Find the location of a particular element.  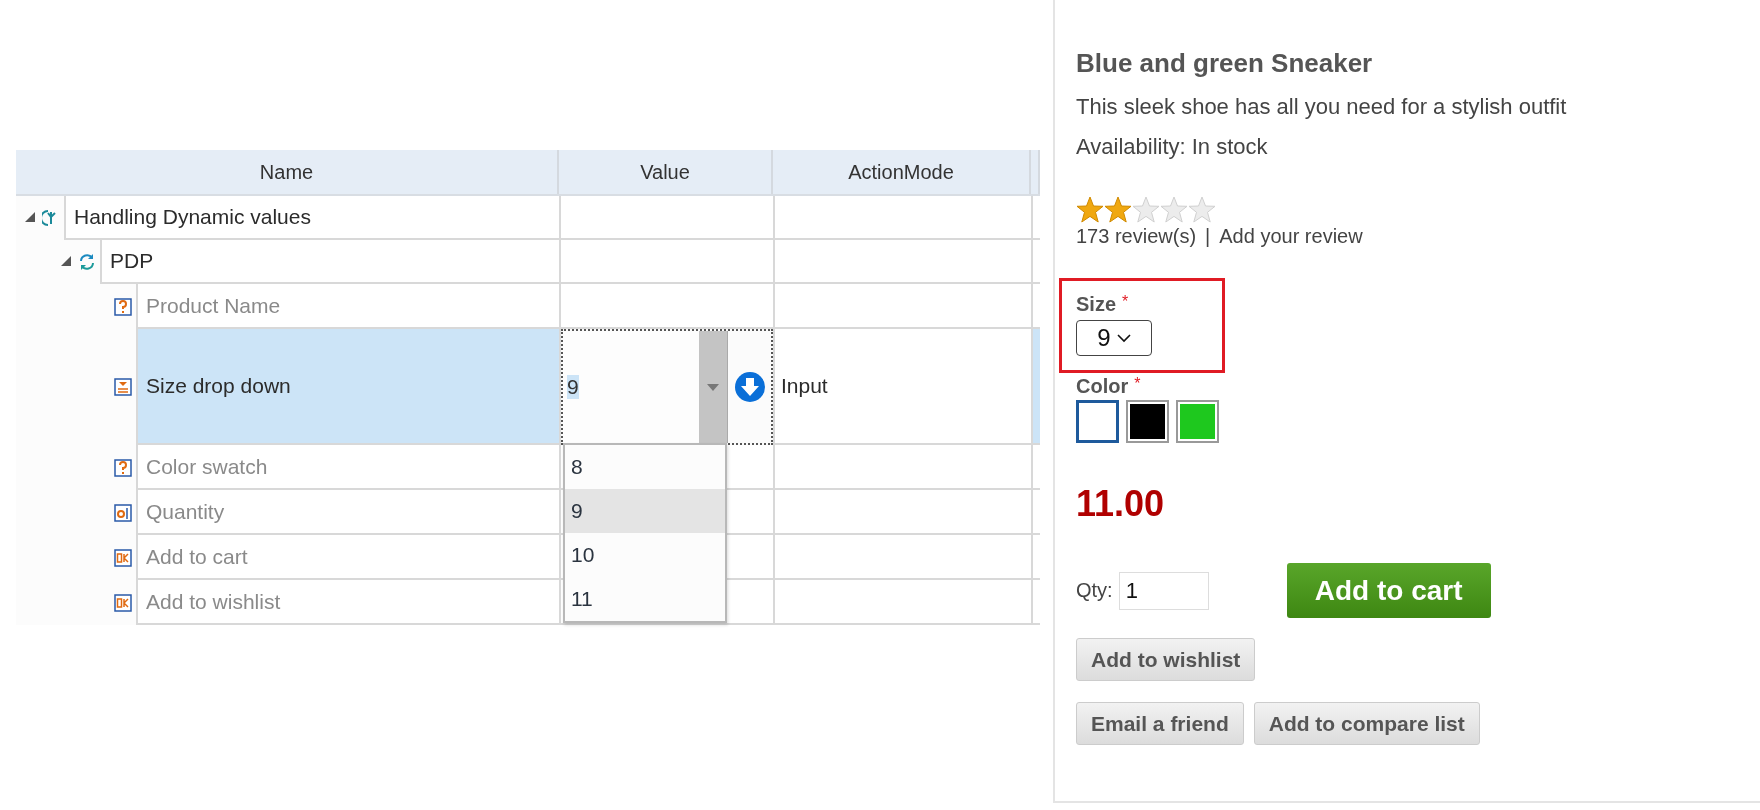

text-field-icon is located at coordinates (123, 512).